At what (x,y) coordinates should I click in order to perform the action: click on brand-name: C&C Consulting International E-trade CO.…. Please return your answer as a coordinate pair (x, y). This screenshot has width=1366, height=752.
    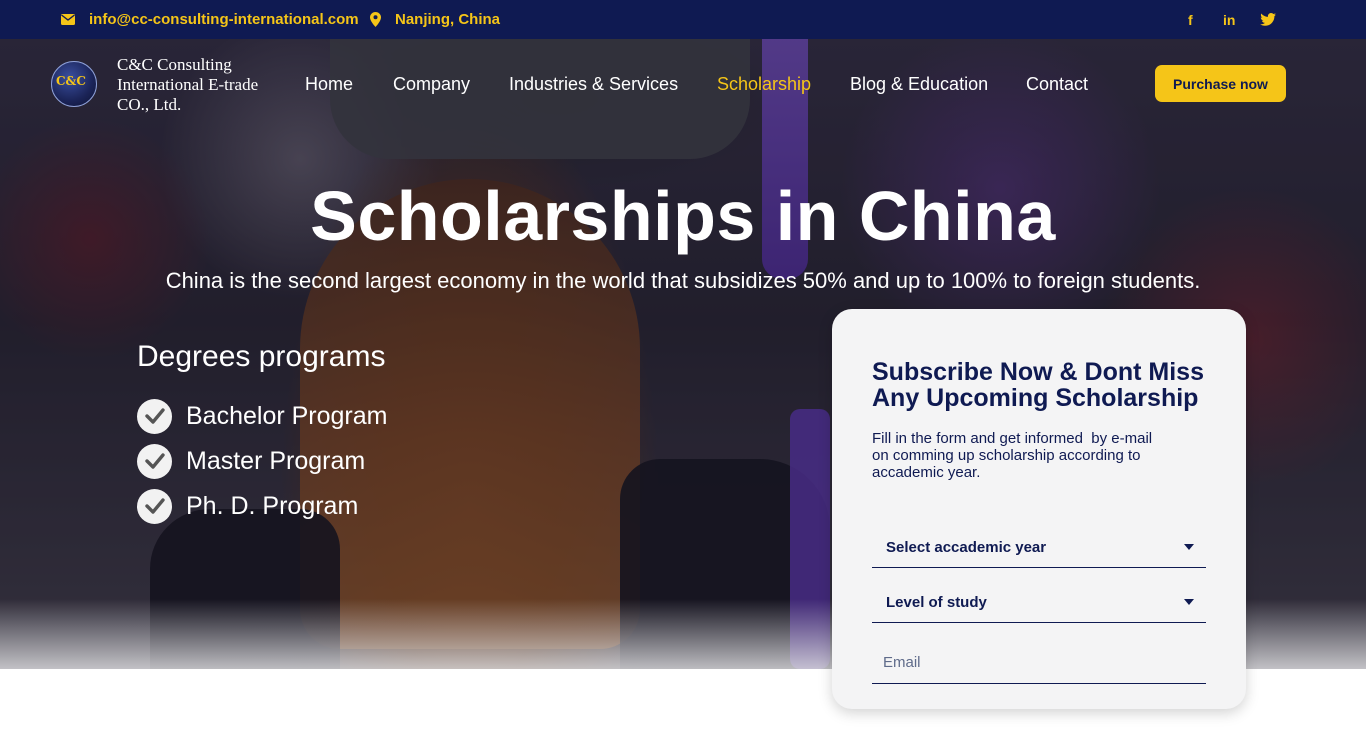
    Looking at the image, I should click on (207, 85).